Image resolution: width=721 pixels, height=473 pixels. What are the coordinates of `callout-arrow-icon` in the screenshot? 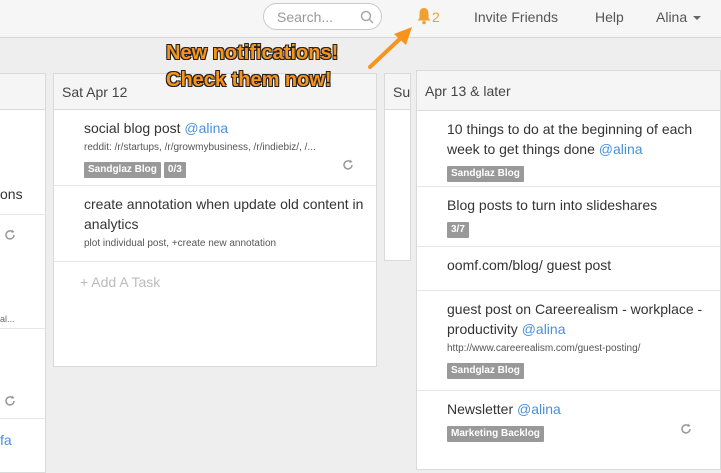 It's located at (390, 48).